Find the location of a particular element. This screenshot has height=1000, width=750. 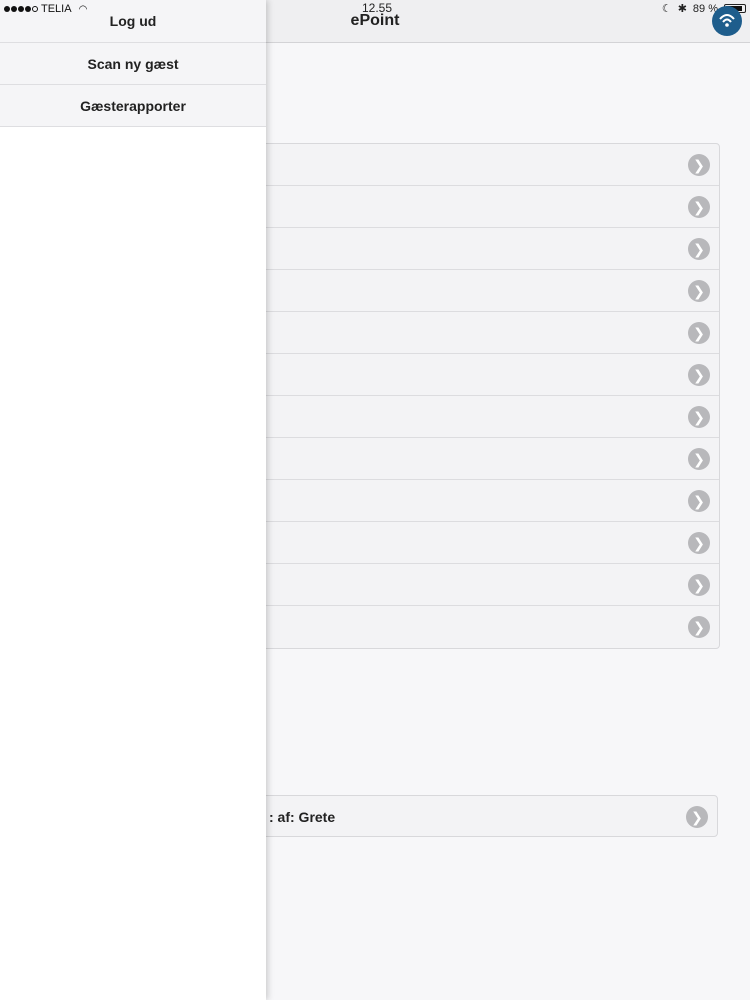

status-carrier-group: TELIA ◠ is located at coordinates (45, 9).